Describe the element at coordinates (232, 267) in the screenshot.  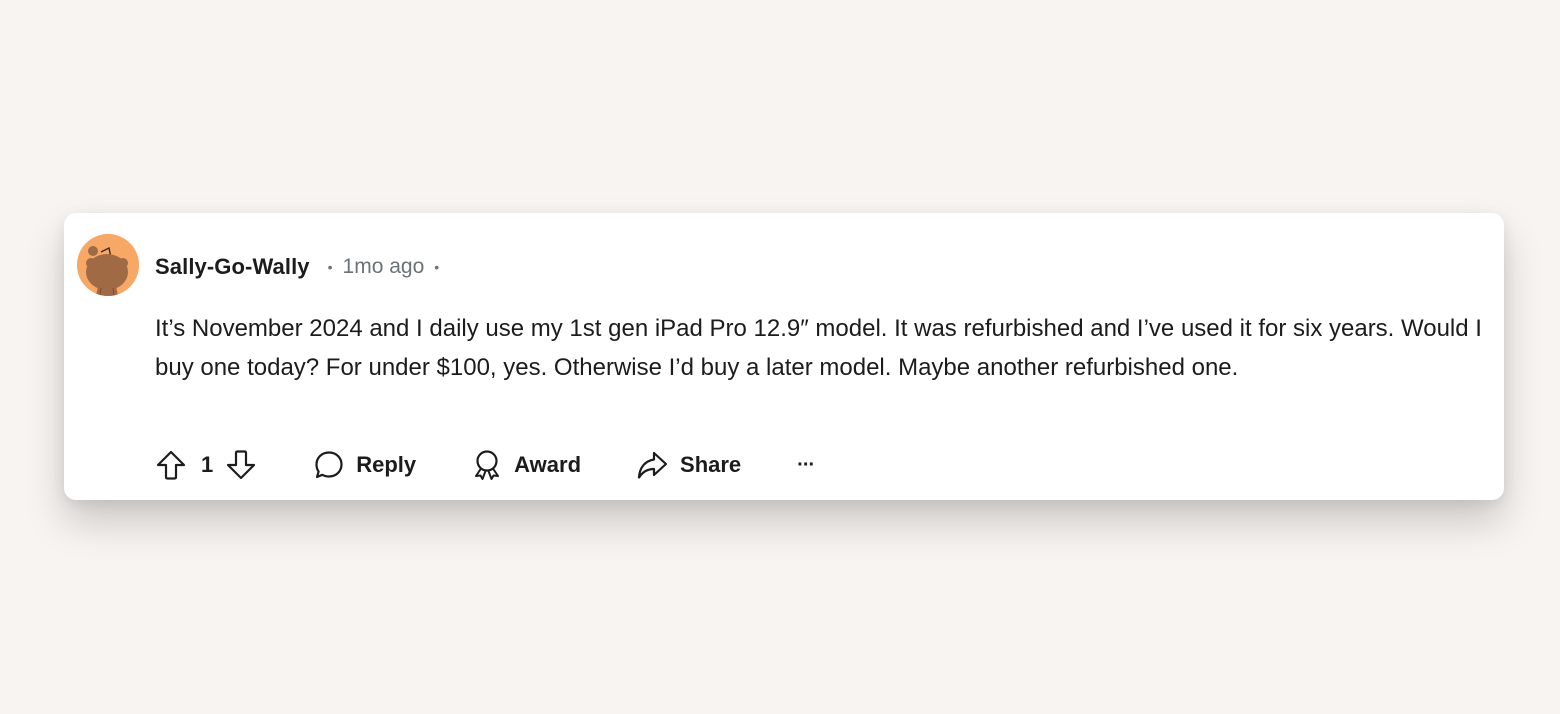
I see `comment-author: Sally-Go-Wally` at that location.